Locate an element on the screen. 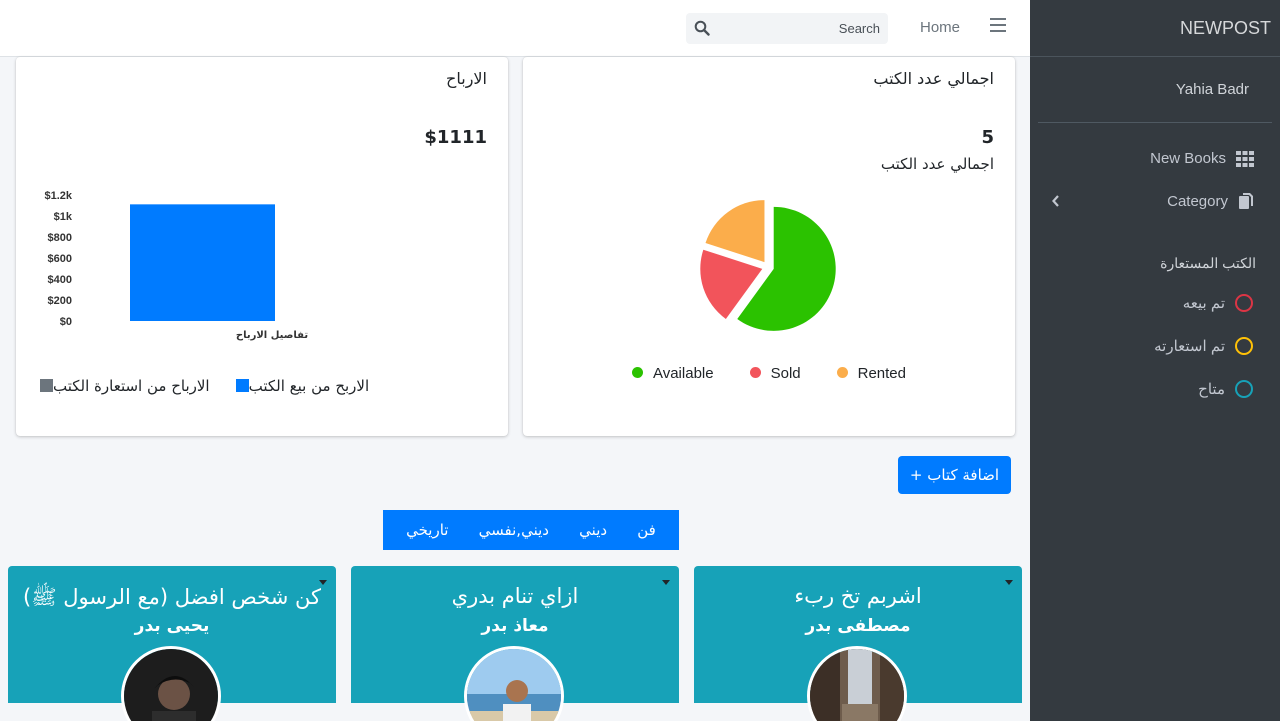  card-subtitle: اجمالي عدد الكتب is located at coordinates (937, 164).